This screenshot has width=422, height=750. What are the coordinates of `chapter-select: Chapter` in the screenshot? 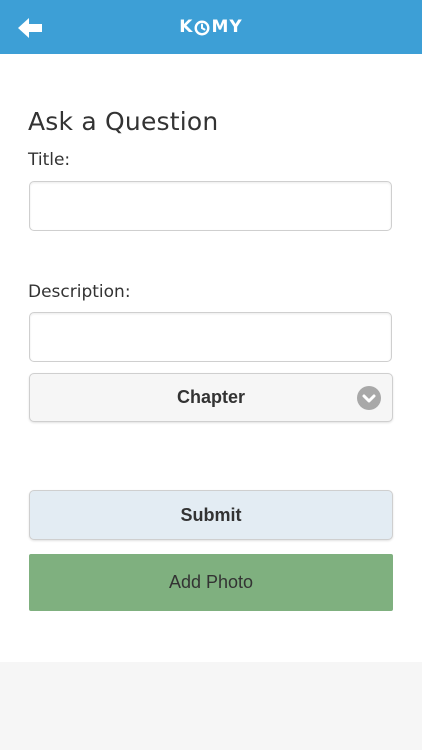 It's located at (211, 397).